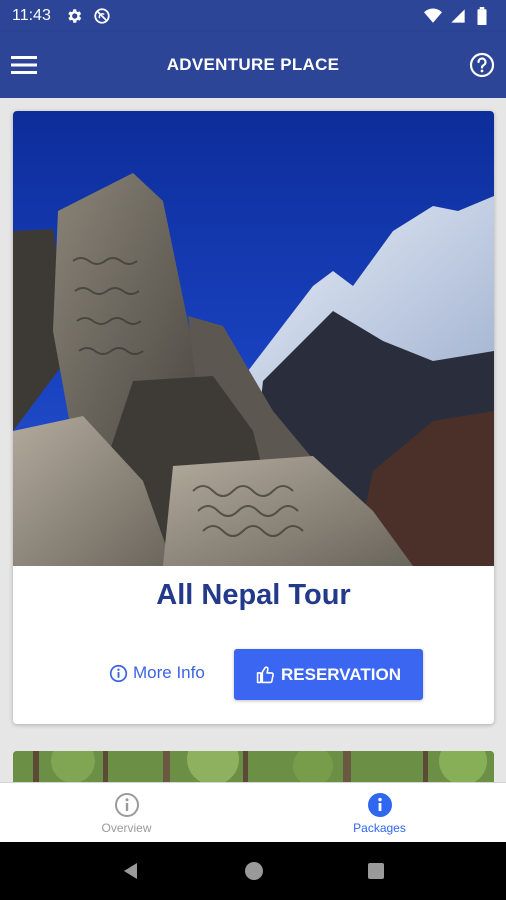 The height and width of the screenshot is (900, 506). I want to click on no-disturb-icon, so click(102, 16).